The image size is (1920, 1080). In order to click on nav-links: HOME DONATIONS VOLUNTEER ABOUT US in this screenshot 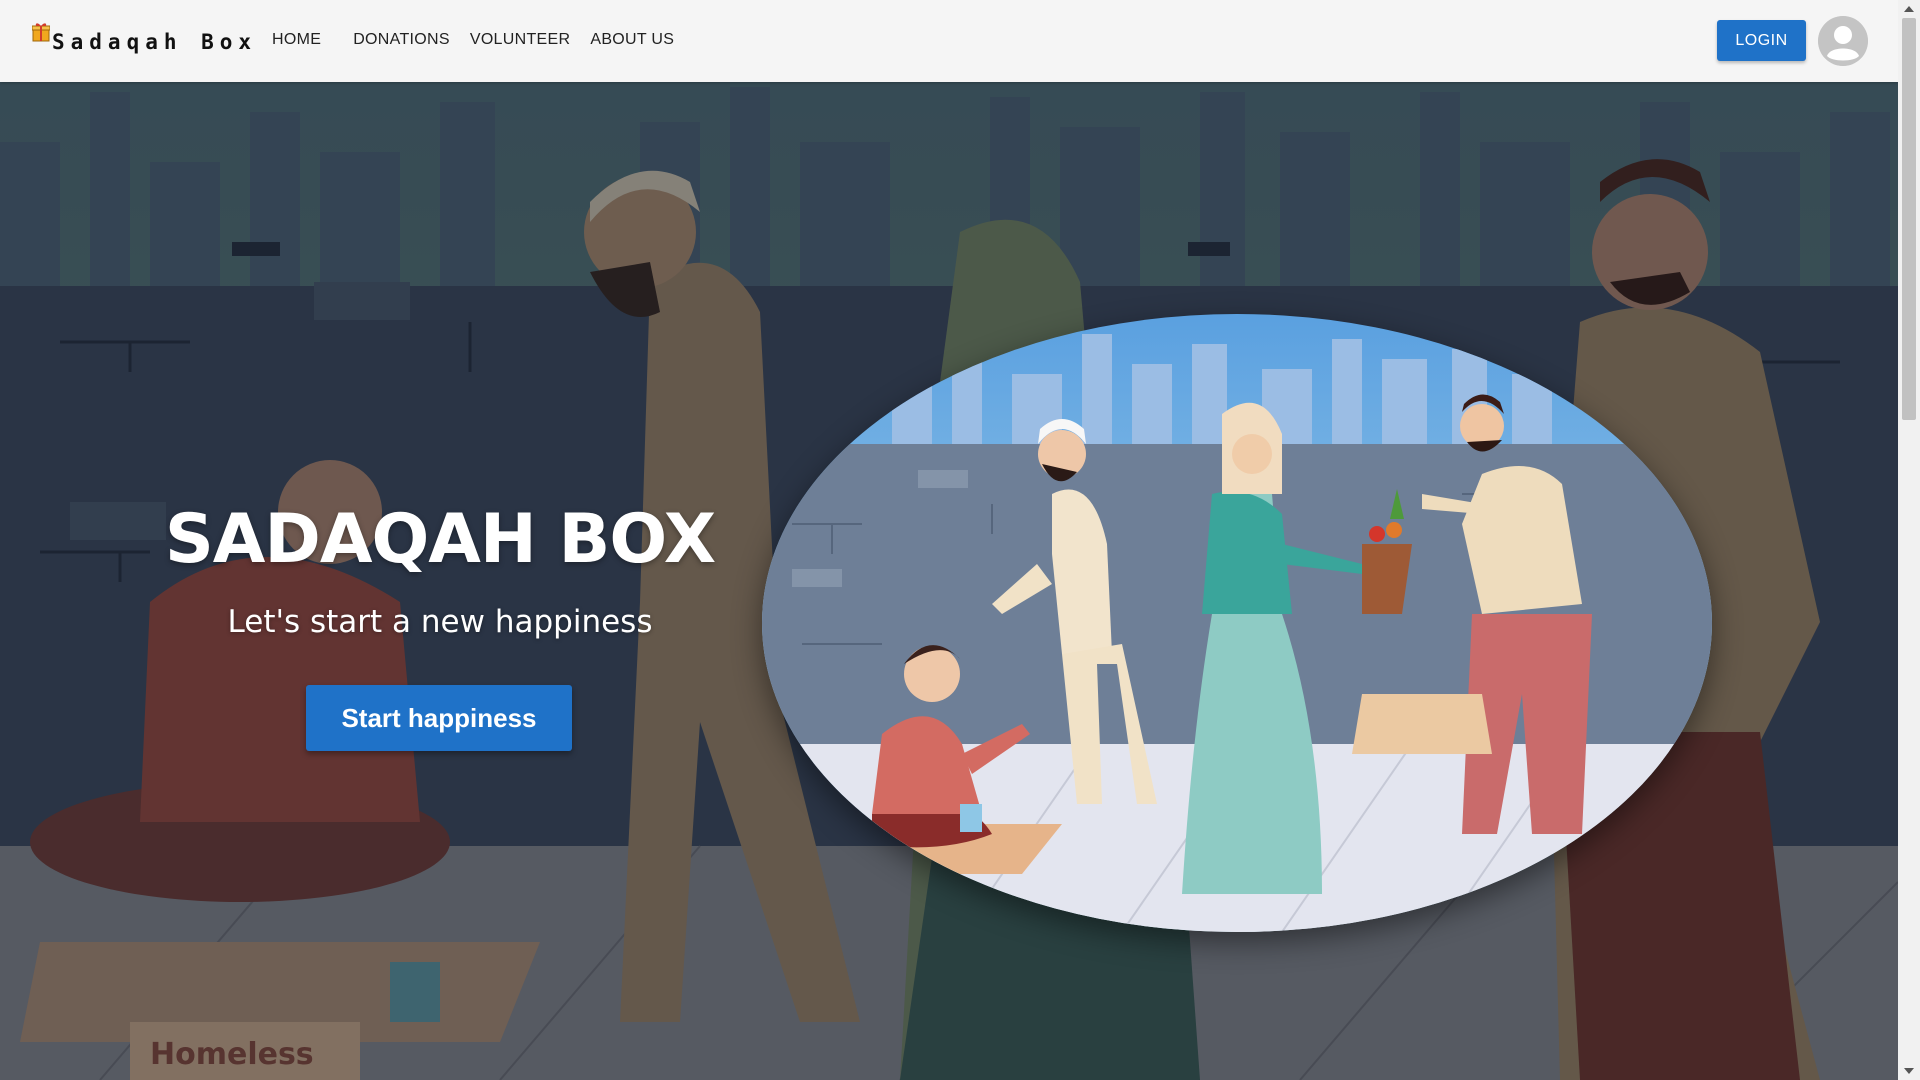, I will do `click(473, 40)`.